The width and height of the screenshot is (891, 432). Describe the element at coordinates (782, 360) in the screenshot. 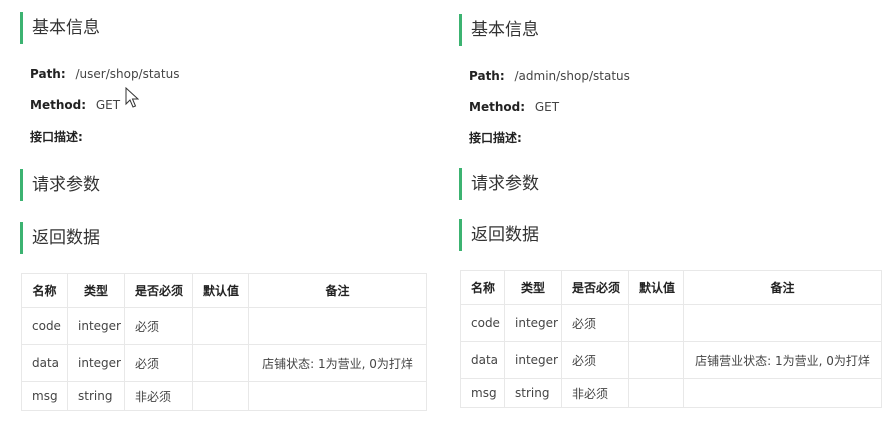

I see `cell-note: 店铺营业状态: 1为营业, 0为打烊` at that location.